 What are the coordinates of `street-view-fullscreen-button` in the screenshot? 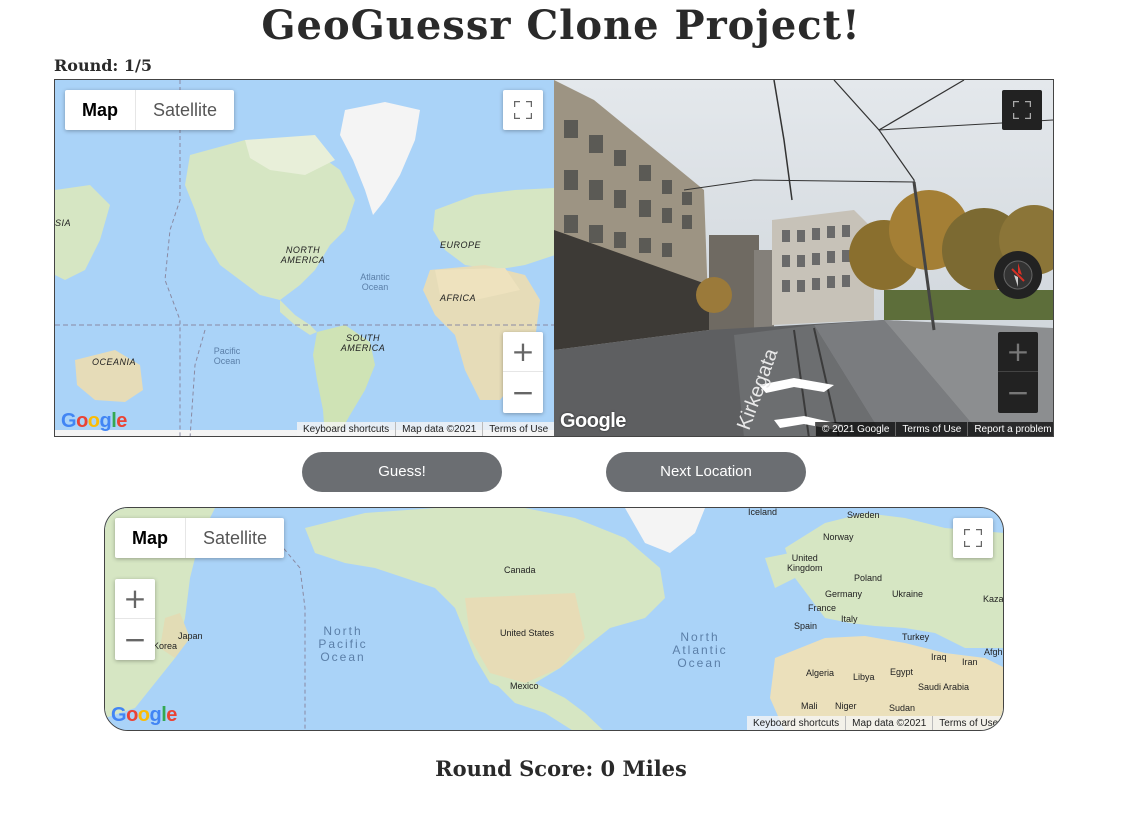 It's located at (1022, 110).